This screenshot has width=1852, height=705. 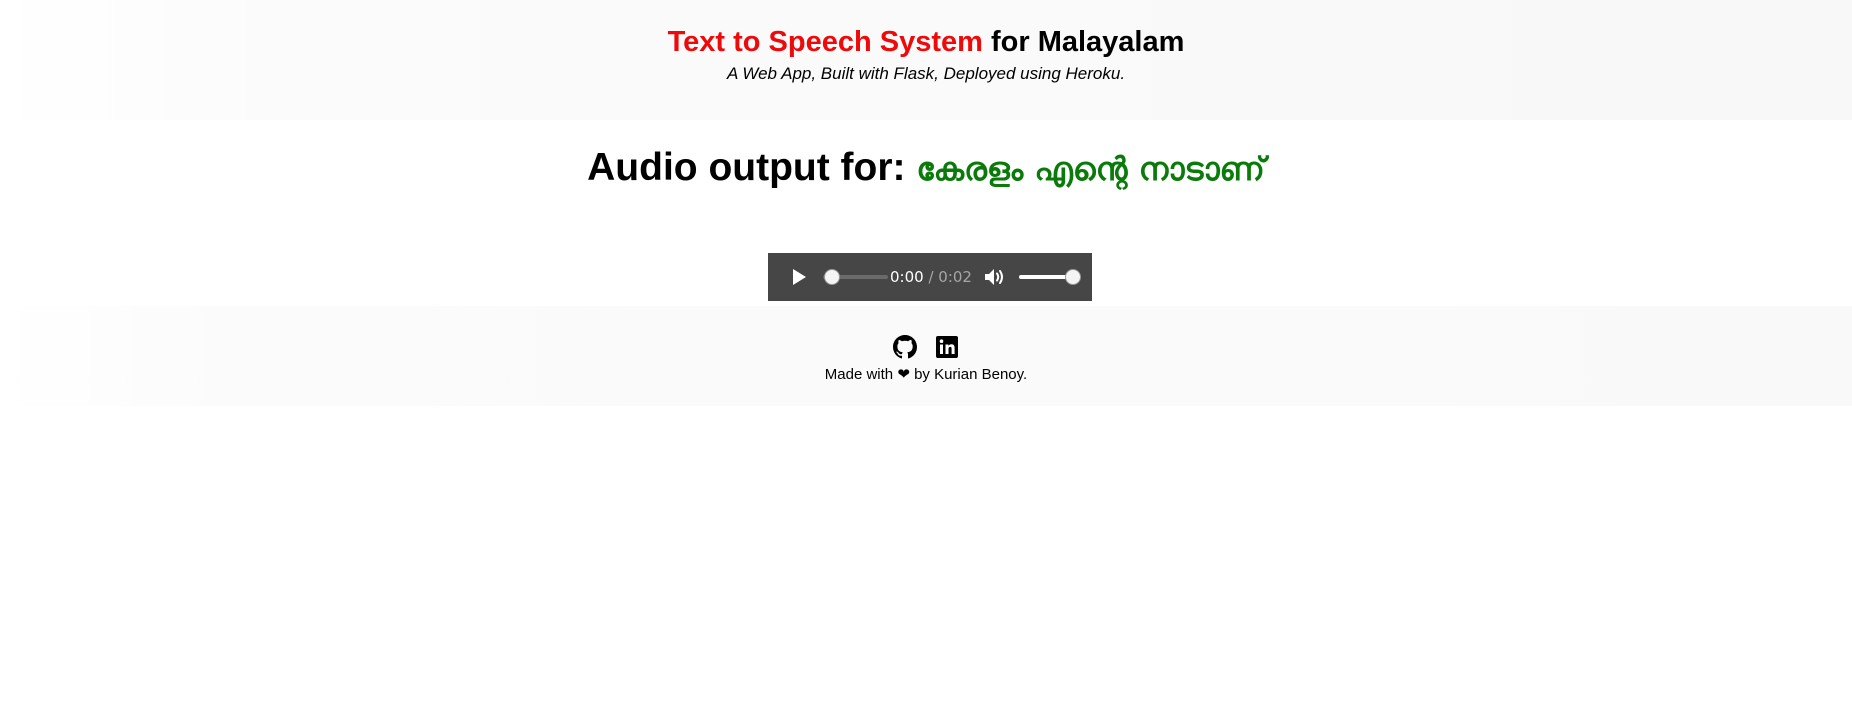 I want to click on page-title: Text to Speech System for Malayalam, so click(x=926, y=42).